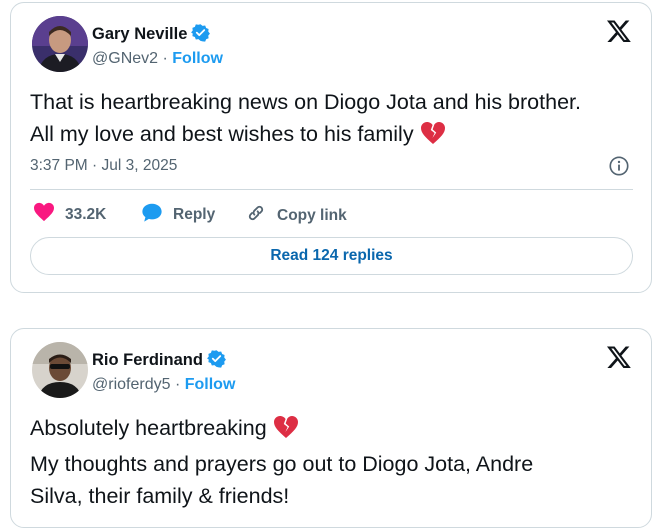 The height and width of the screenshot is (528, 660). I want to click on author-name: Gary Neville, so click(151, 35).